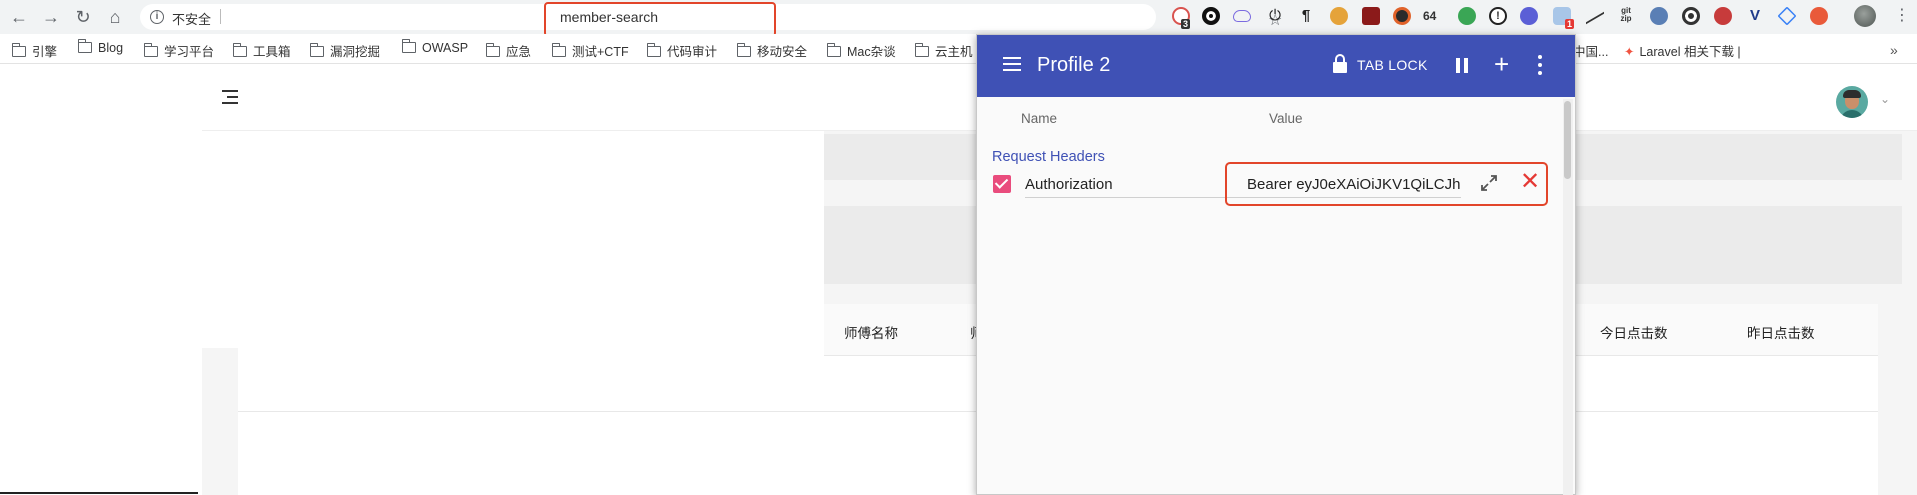 The height and width of the screenshot is (495, 1917). Describe the element at coordinates (1690, 52) in the screenshot. I see `bookmark-label: Laravel 相关下载 |` at that location.